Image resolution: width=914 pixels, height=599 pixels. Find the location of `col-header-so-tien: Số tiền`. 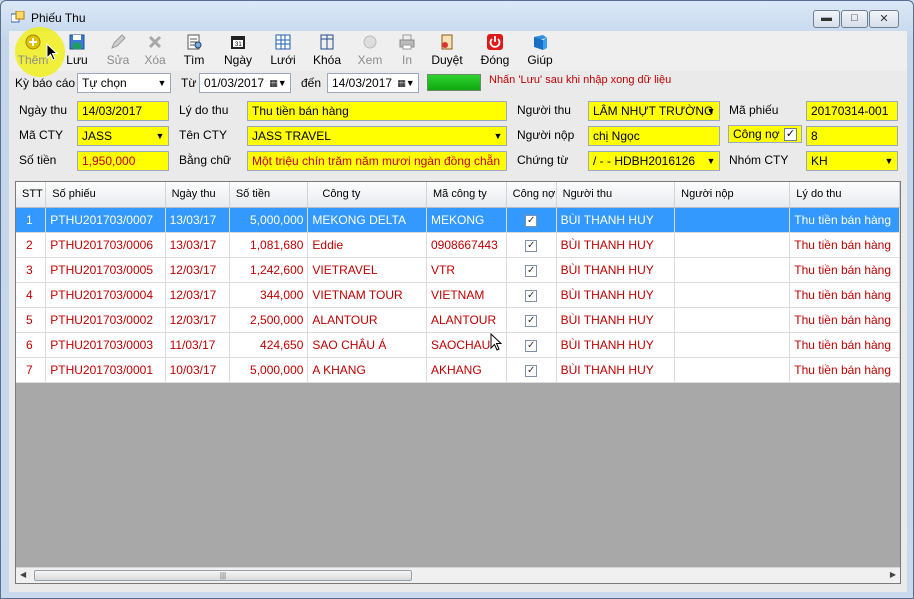

col-header-so-tien: Số tiền is located at coordinates (269, 195).